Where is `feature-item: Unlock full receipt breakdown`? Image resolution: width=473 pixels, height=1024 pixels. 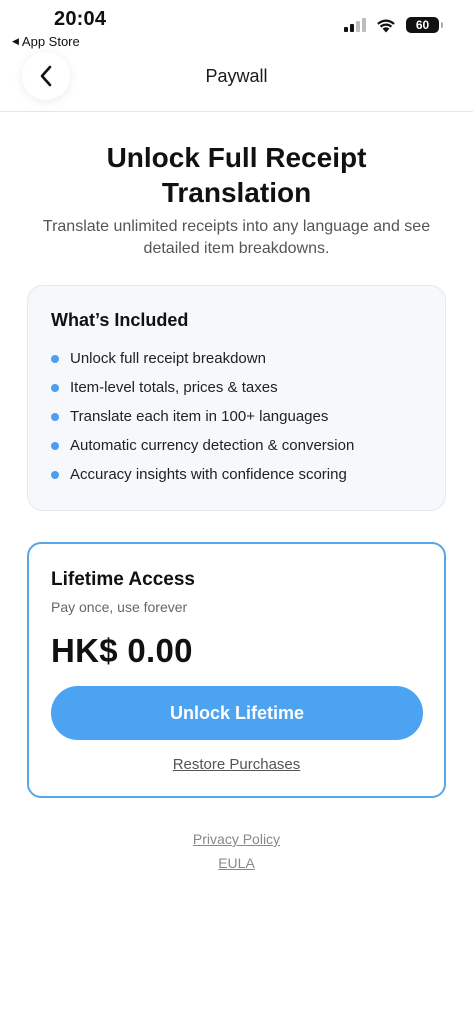
feature-item: Unlock full receipt breakdown is located at coordinates (202, 358).